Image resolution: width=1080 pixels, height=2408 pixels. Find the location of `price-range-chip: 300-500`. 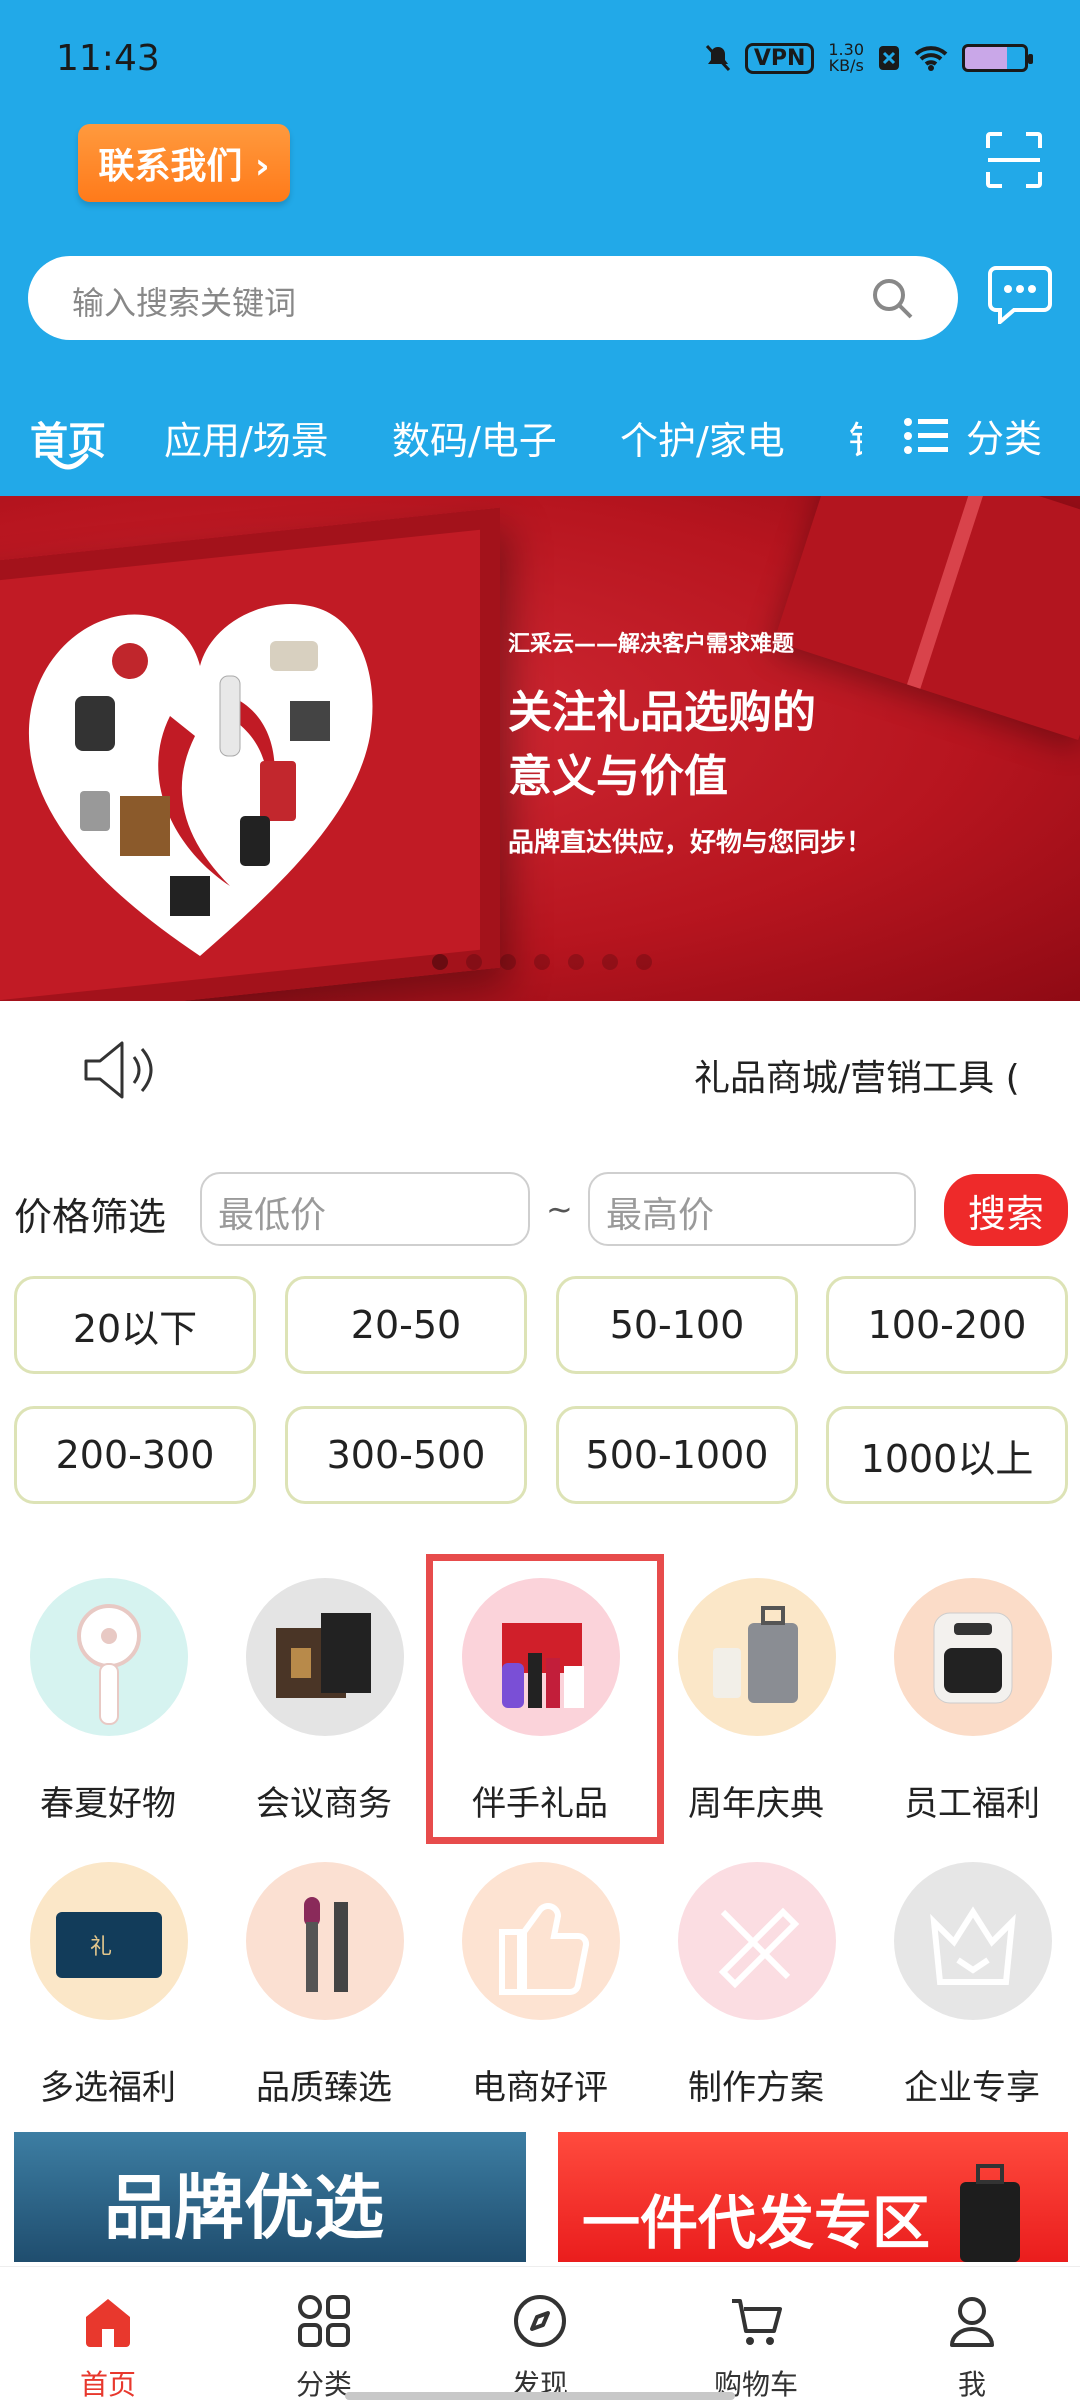

price-range-chip: 300-500 is located at coordinates (406, 1455).